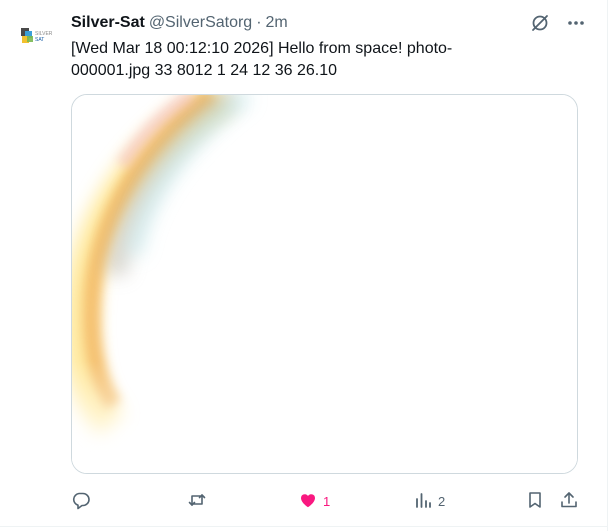  I want to click on avatar: SILVER SAT, so click(35, 36).